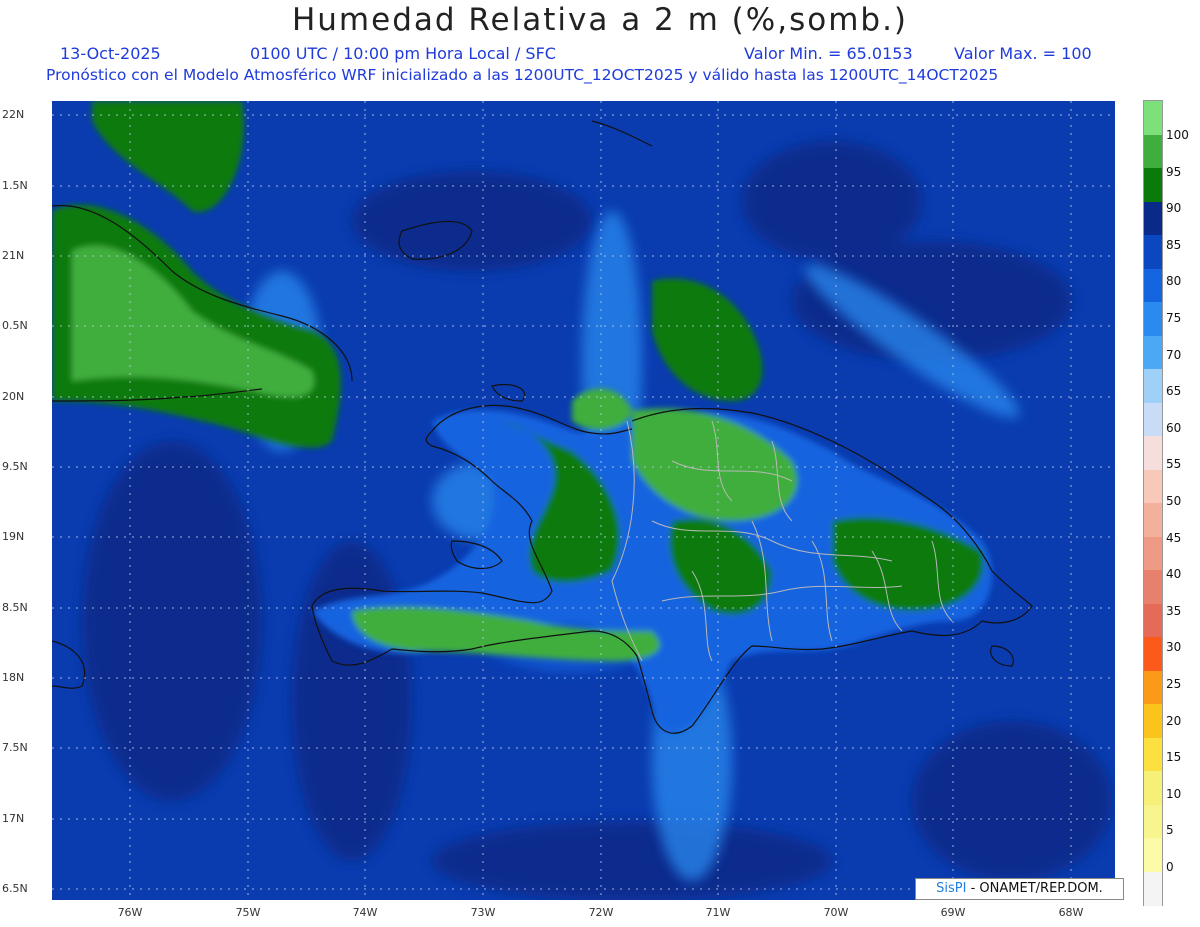  I want to click on legend-label: 30, so click(1174, 647).